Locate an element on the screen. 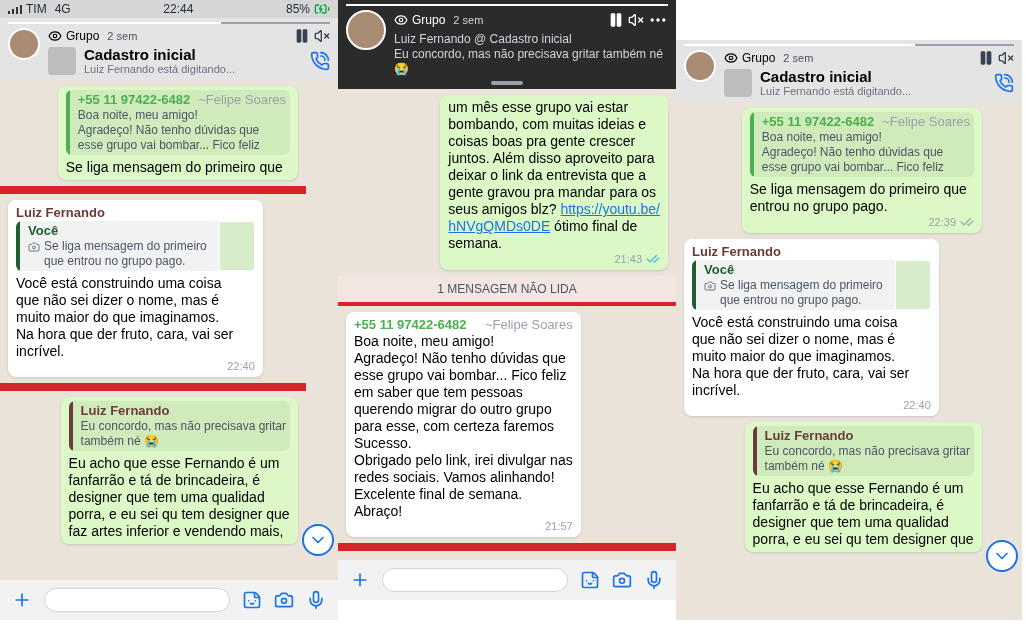 The image size is (1026, 626). message-text: Se liga mensagem do primeiro que entrou no grupo pago. is located at coordinates (858, 198).